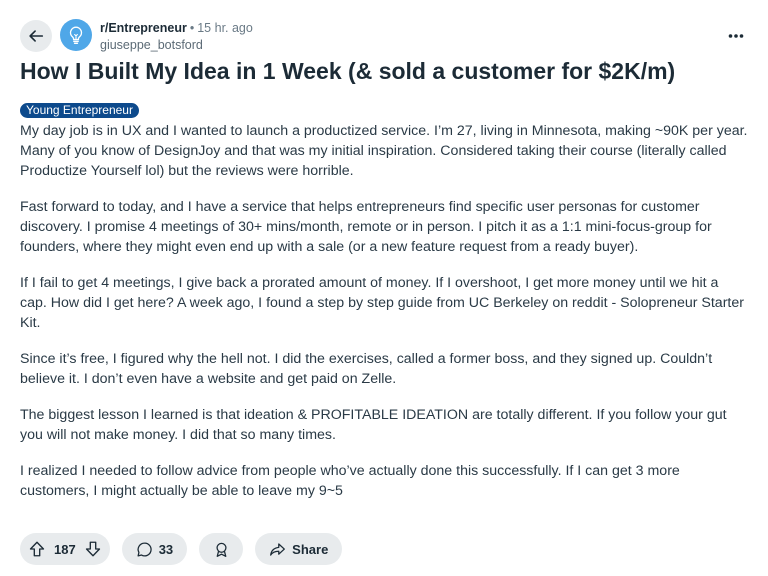  I want to click on more-horizontal-icon, so click(736, 36).